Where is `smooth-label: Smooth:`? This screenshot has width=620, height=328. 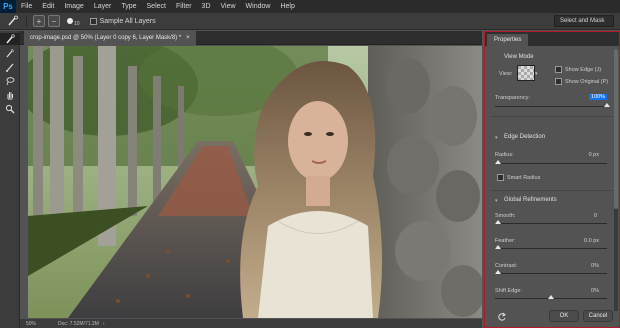
smooth-label: Smooth: is located at coordinates (505, 216).